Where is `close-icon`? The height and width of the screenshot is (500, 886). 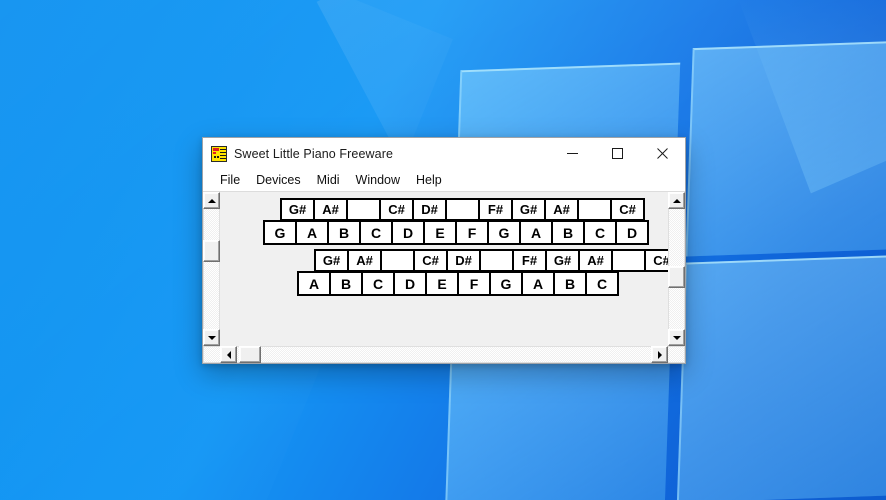
close-icon is located at coordinates (662, 153).